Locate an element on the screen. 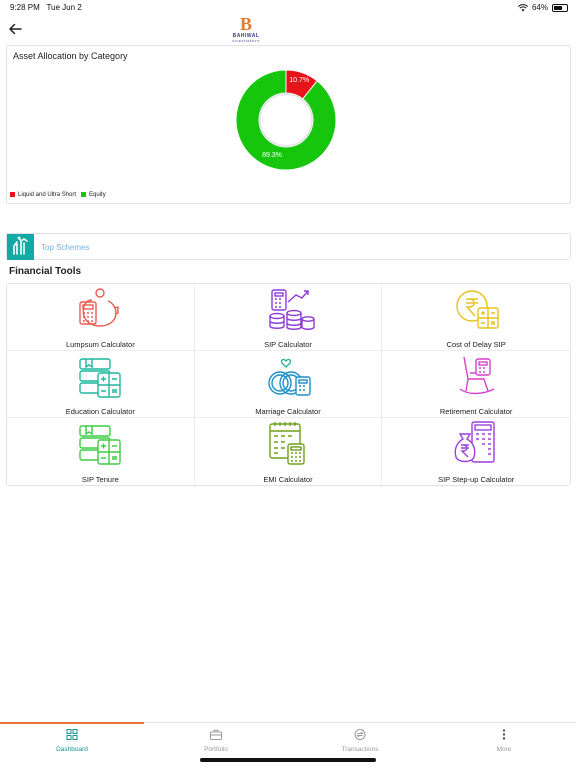 The image size is (576, 768). battery-icon is located at coordinates (560, 7).